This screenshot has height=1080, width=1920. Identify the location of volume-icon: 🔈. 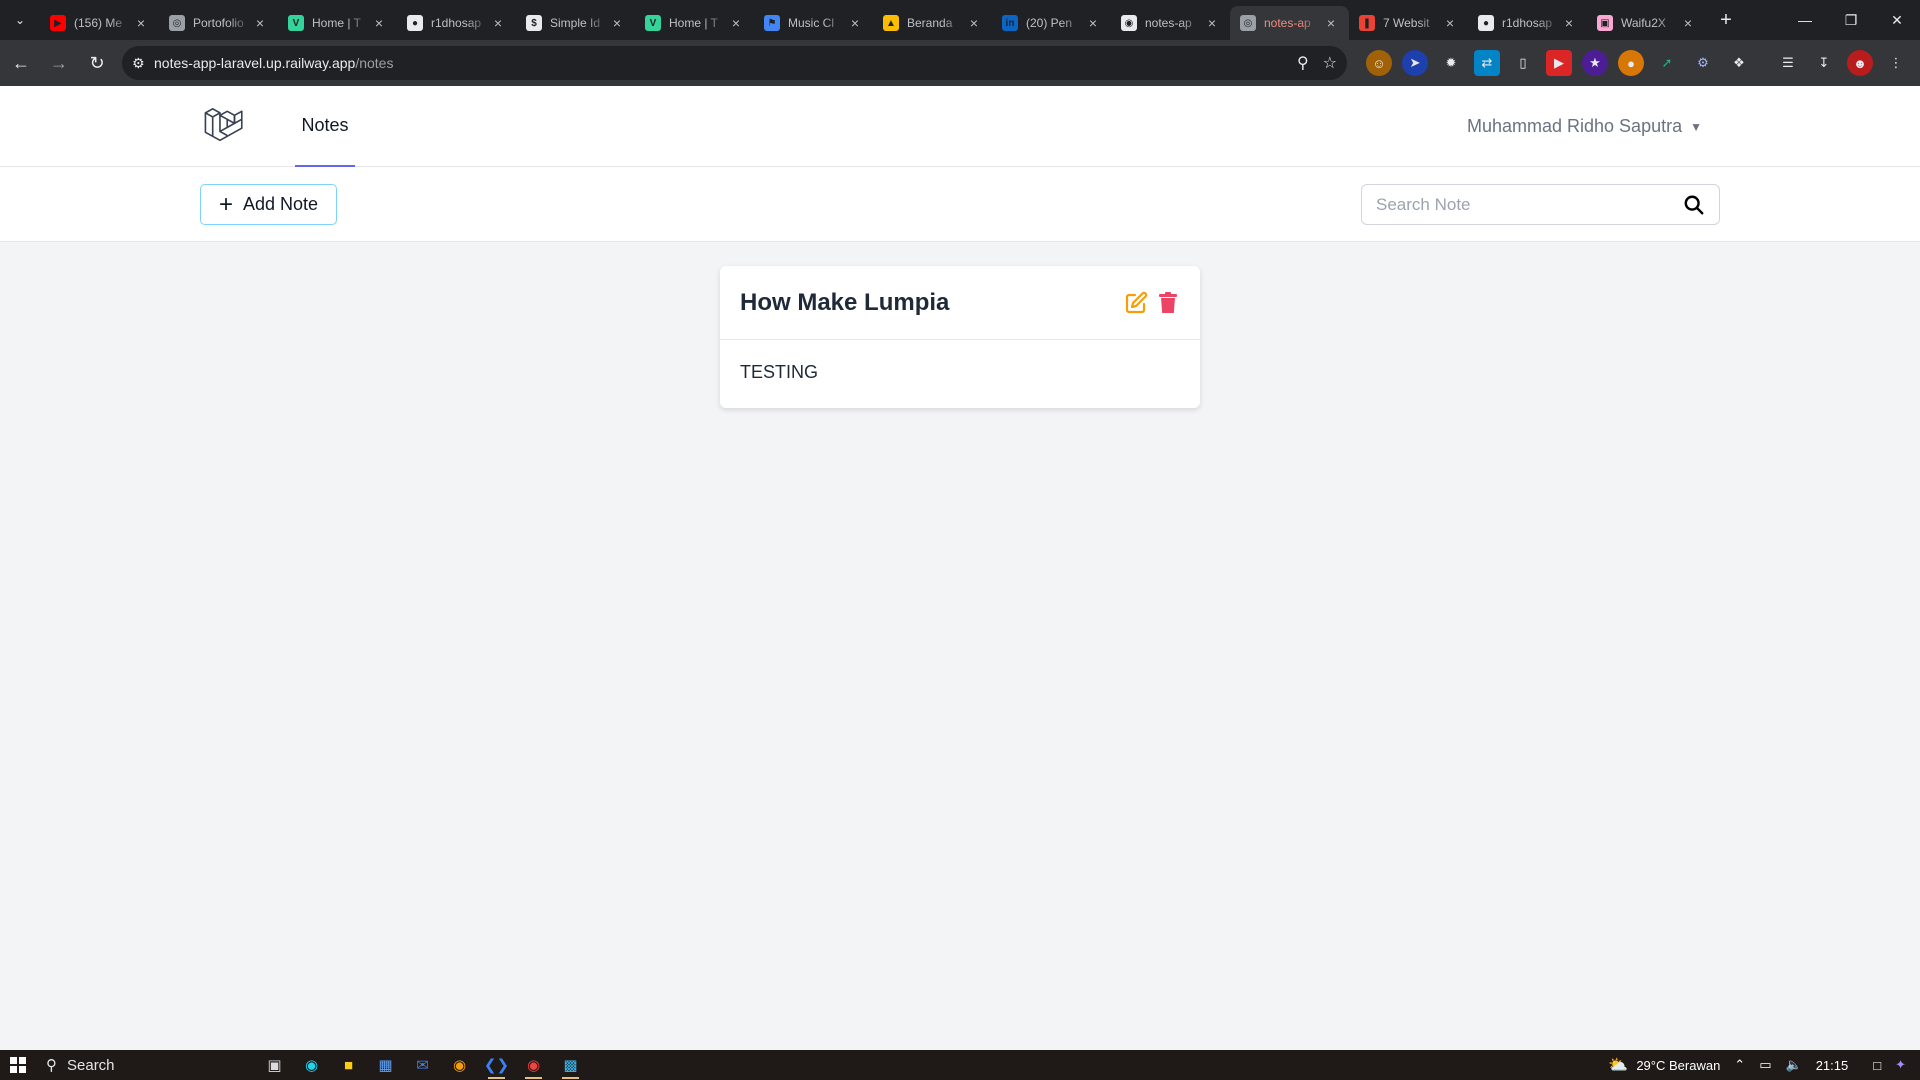
(1794, 1065).